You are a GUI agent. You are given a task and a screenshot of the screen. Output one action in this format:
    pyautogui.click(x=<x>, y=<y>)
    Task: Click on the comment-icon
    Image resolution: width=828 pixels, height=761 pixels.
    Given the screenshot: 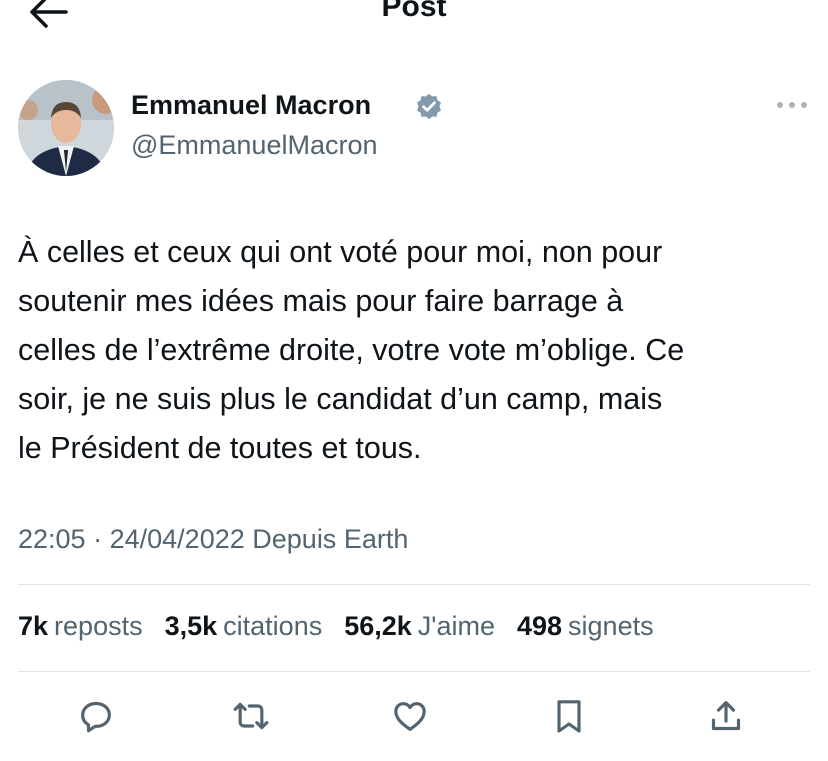 What is the action you would take?
    pyautogui.click(x=96, y=717)
    